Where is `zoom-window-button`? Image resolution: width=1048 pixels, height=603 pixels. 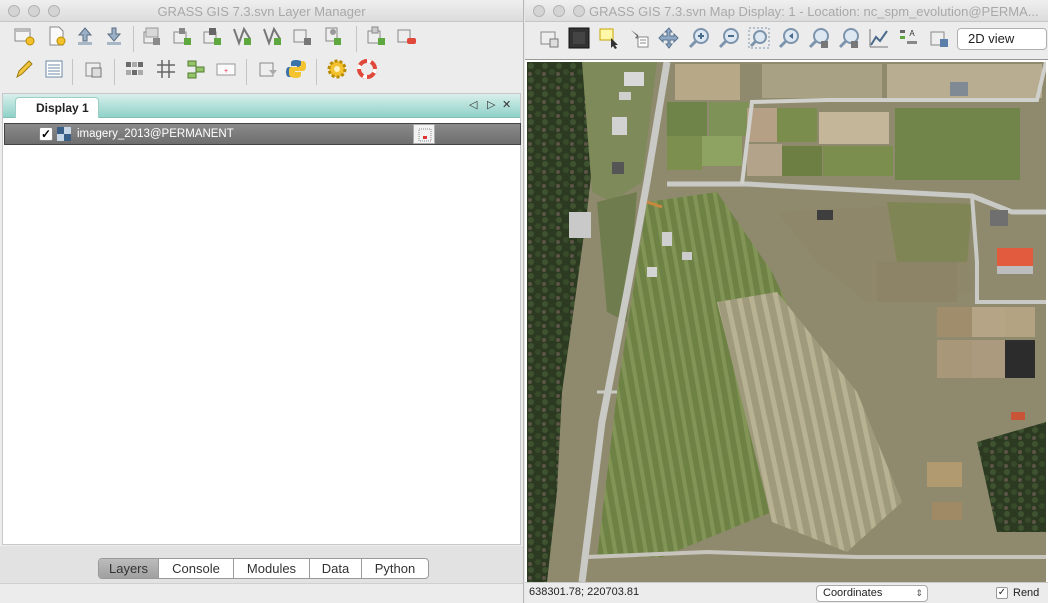 zoom-window-button is located at coordinates (579, 11).